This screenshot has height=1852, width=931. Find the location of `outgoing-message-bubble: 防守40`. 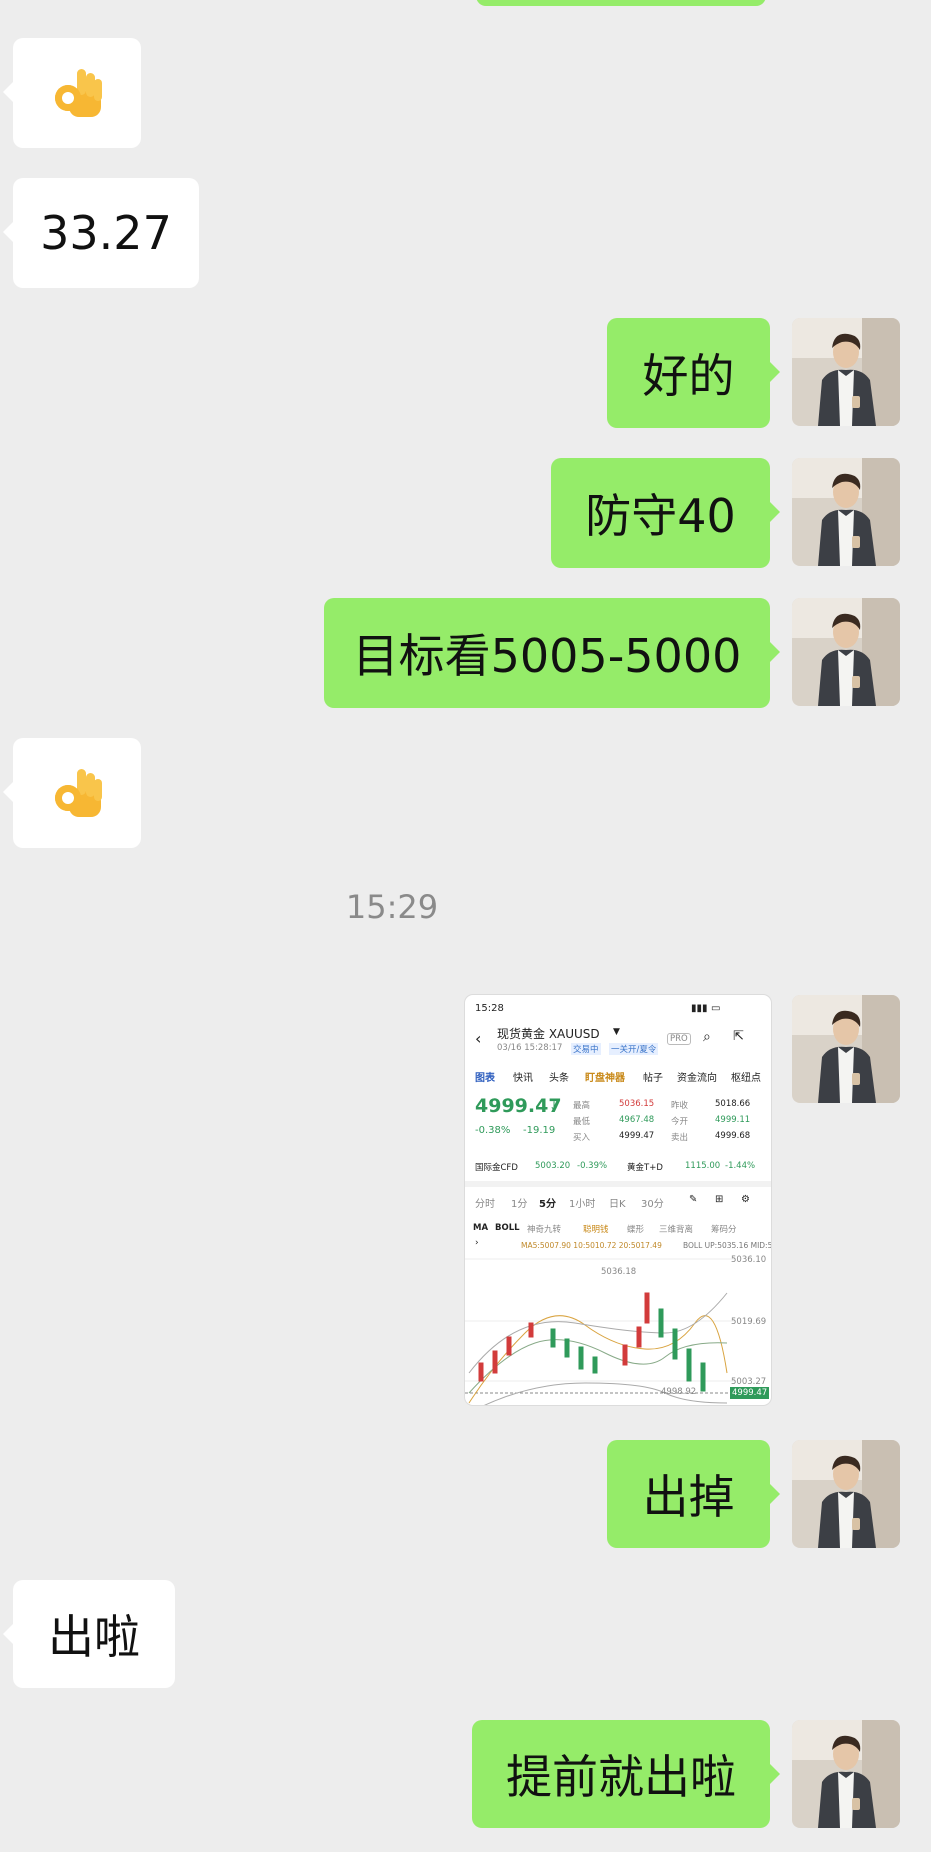

outgoing-message-bubble: 防守40 is located at coordinates (665, 513).